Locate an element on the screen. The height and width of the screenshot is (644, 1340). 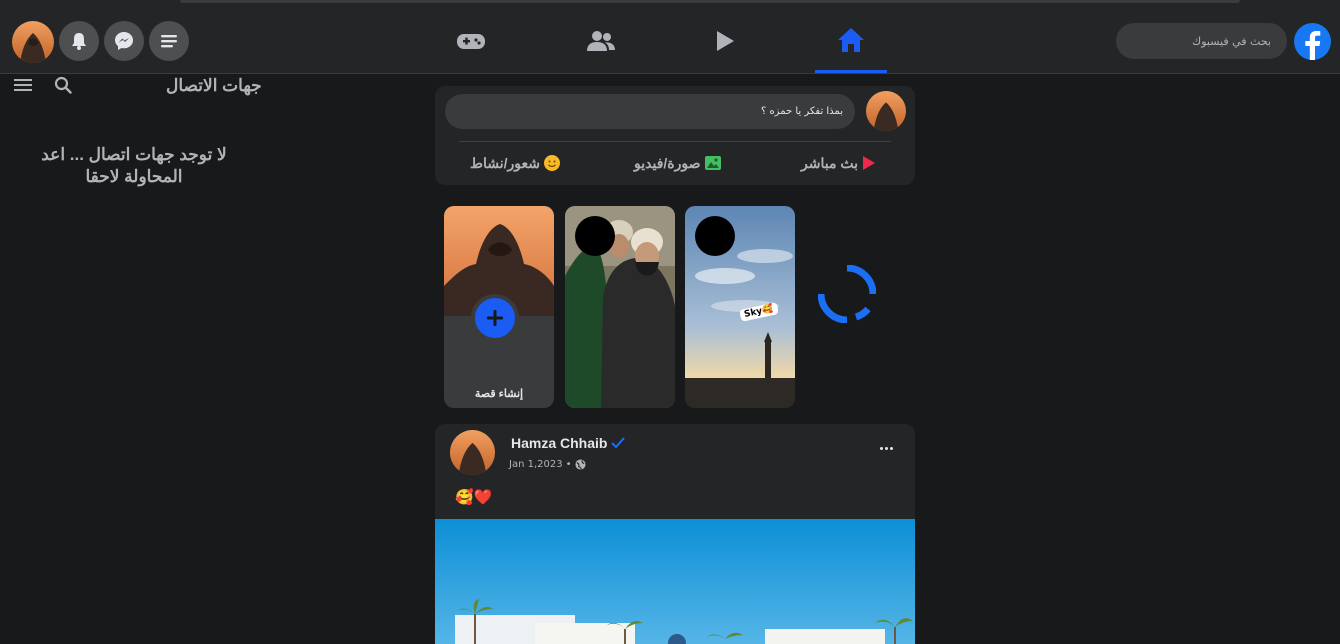
contacts-title: جهات الاتصال is located at coordinates (214, 85).